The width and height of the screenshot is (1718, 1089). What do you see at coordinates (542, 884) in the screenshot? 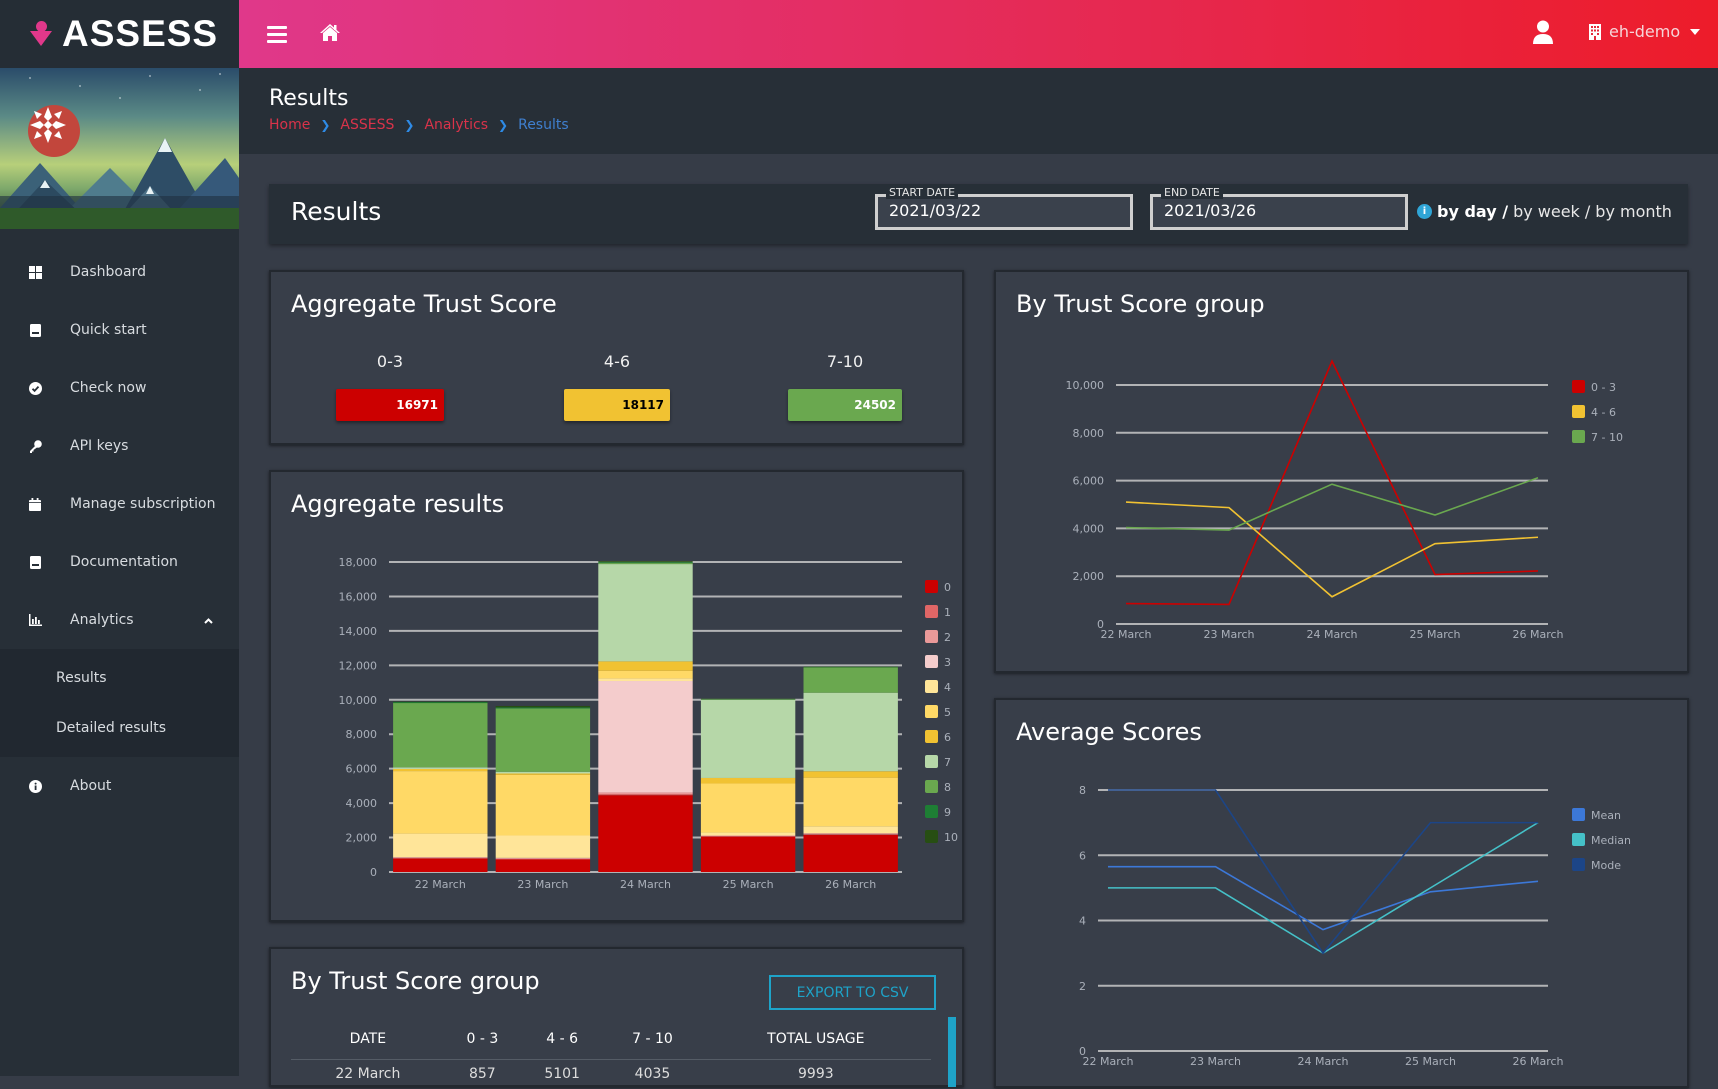
I see `x-tick-label: 23 March` at bounding box center [542, 884].